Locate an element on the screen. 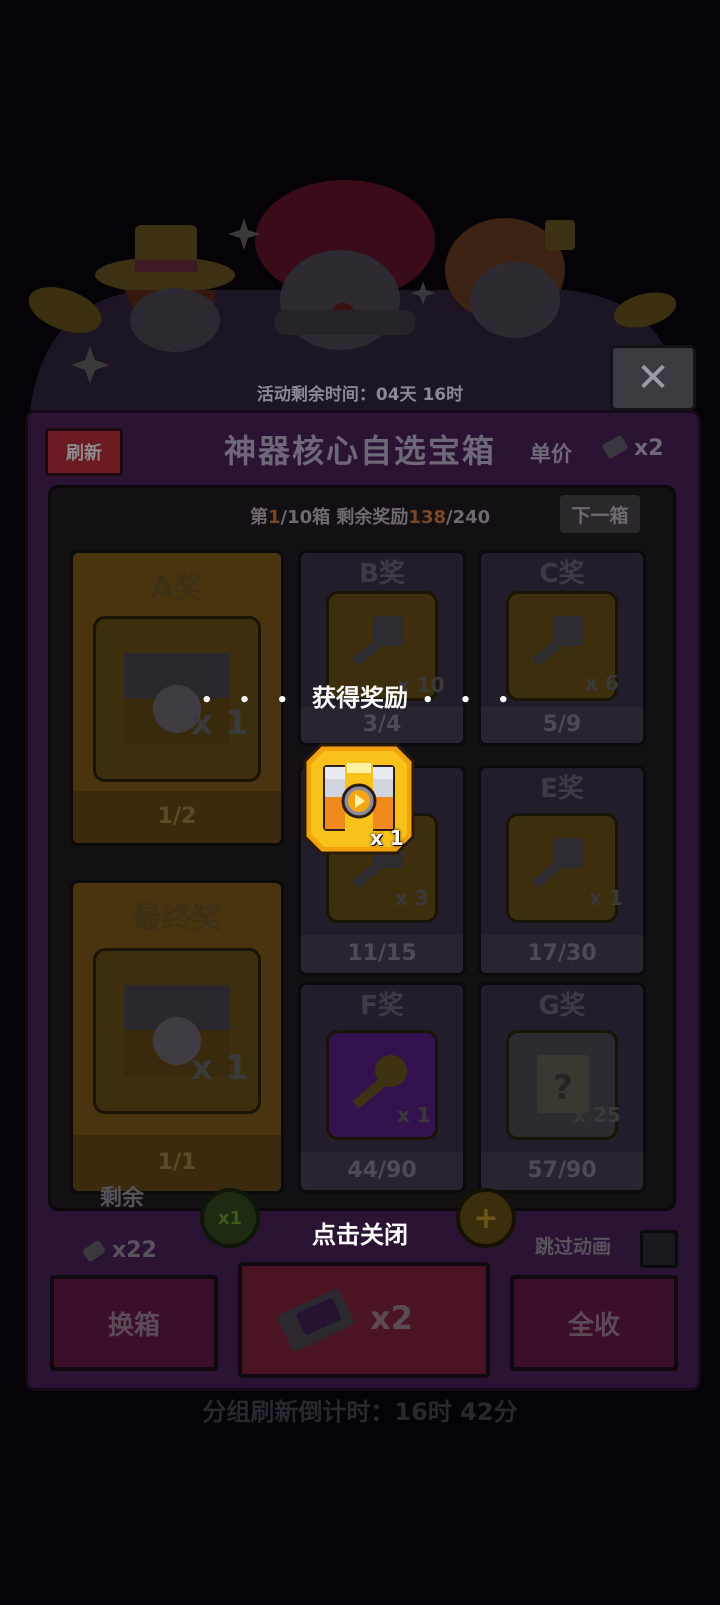 The width and height of the screenshot is (720, 1605). close-button: ✕ is located at coordinates (653, 378).